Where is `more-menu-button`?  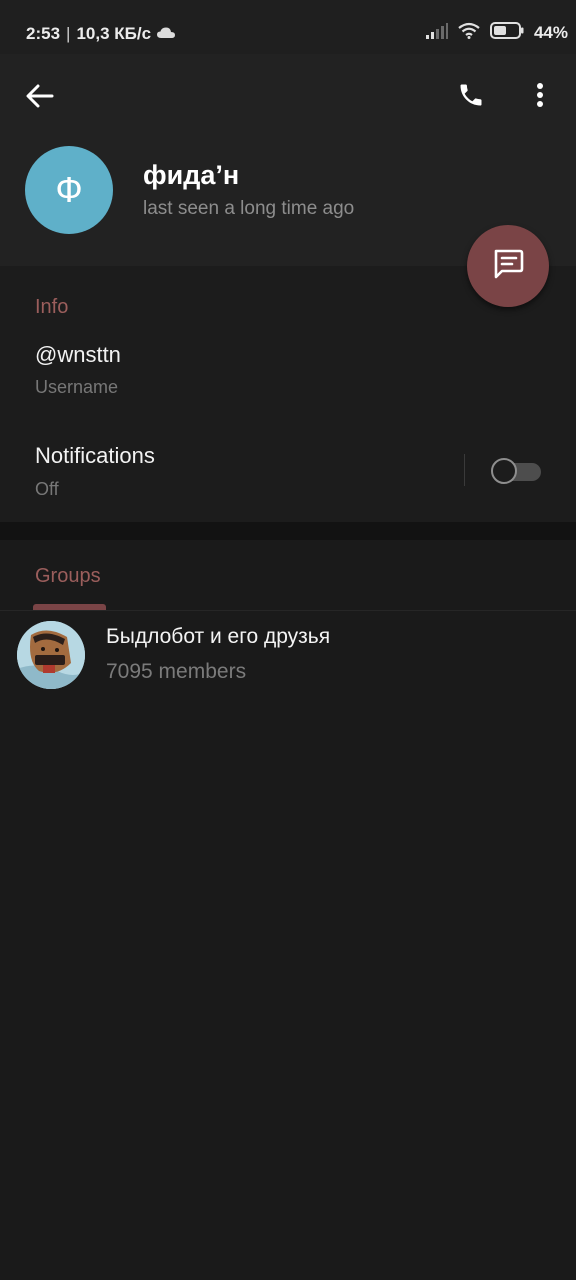
more-menu-button is located at coordinates (540, 97).